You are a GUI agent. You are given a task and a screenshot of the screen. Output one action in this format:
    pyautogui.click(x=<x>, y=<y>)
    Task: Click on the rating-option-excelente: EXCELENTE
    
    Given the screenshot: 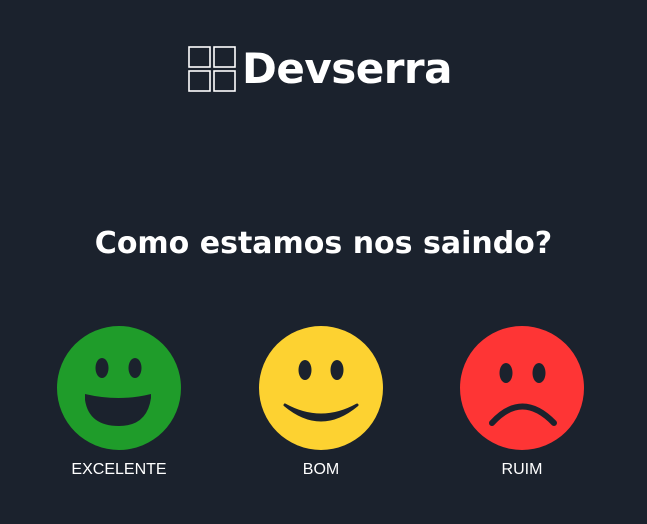 What is the action you would take?
    pyautogui.click(x=119, y=403)
    